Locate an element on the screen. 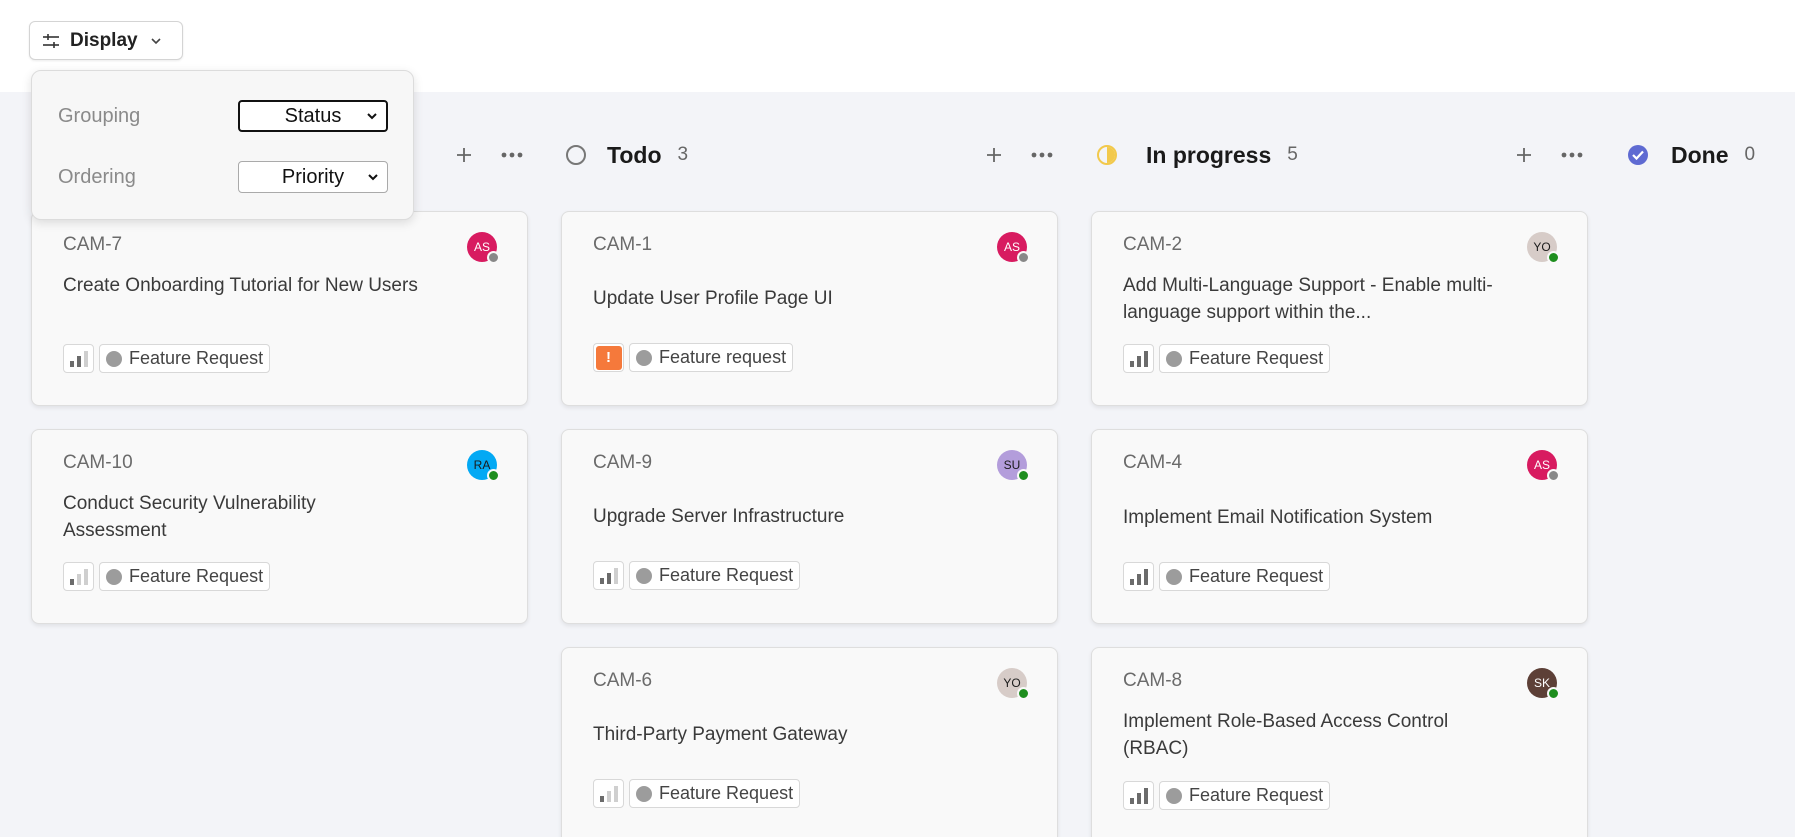 The image size is (1795, 837). label-tag: Feature request is located at coordinates (711, 357).